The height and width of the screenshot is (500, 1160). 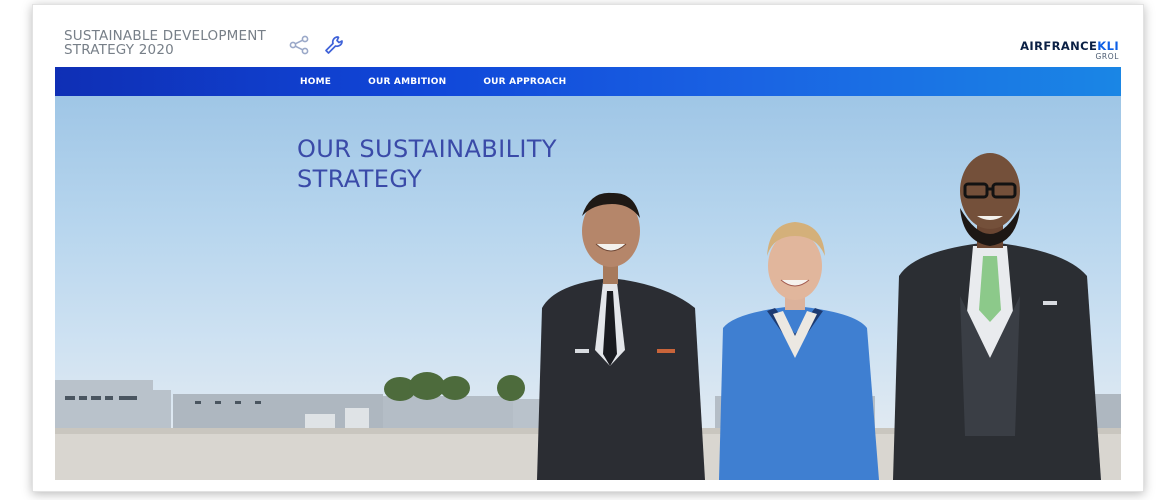 What do you see at coordinates (588, 81) in the screenshot?
I see `main-navigation: HOME OUR AMBITION OUR APPROACH` at bounding box center [588, 81].